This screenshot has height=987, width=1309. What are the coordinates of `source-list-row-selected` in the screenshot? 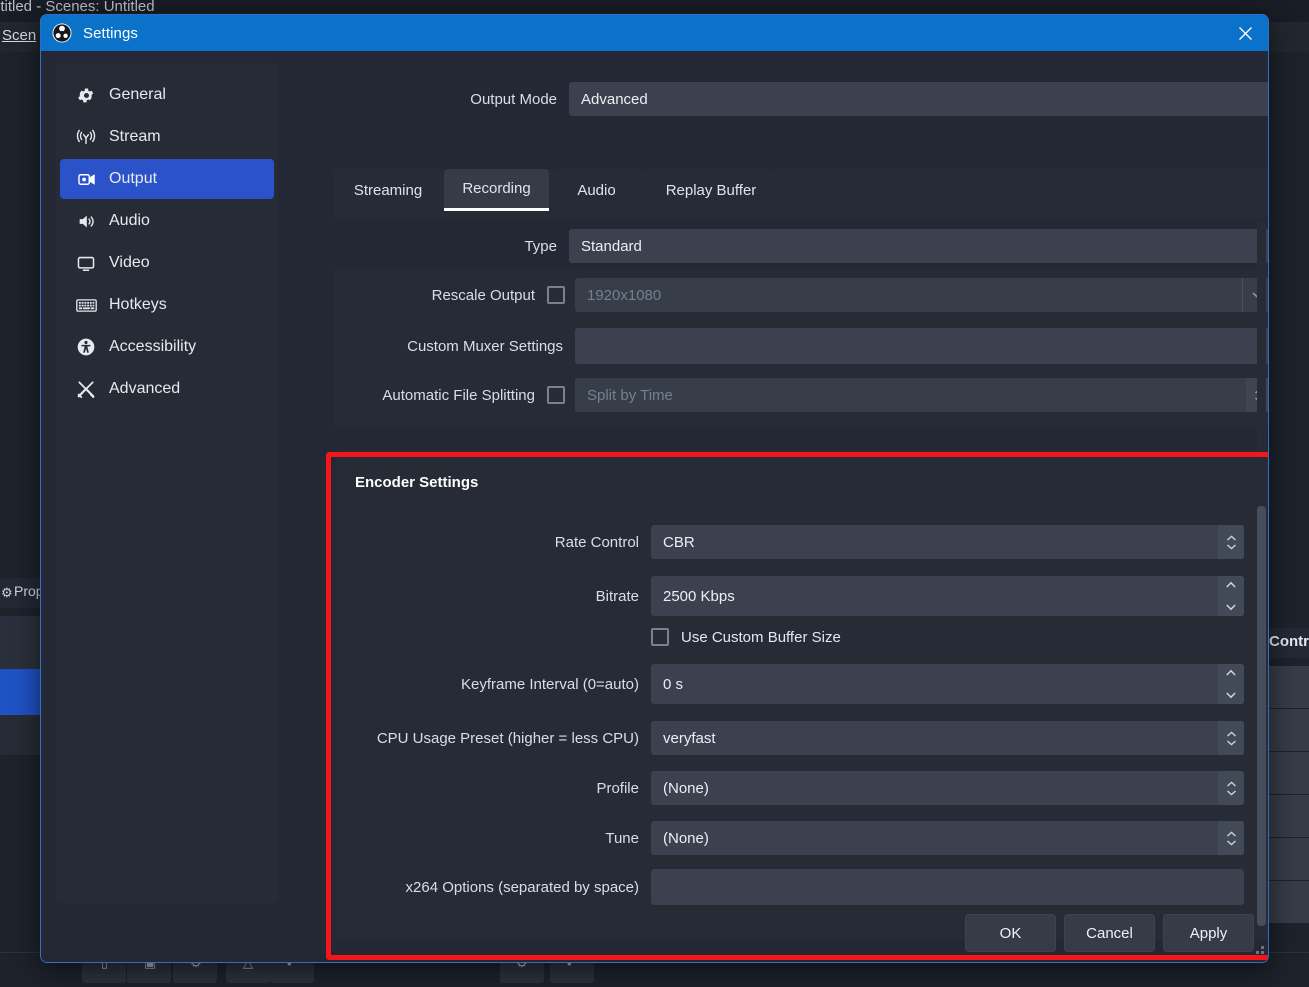 It's located at (20, 692).